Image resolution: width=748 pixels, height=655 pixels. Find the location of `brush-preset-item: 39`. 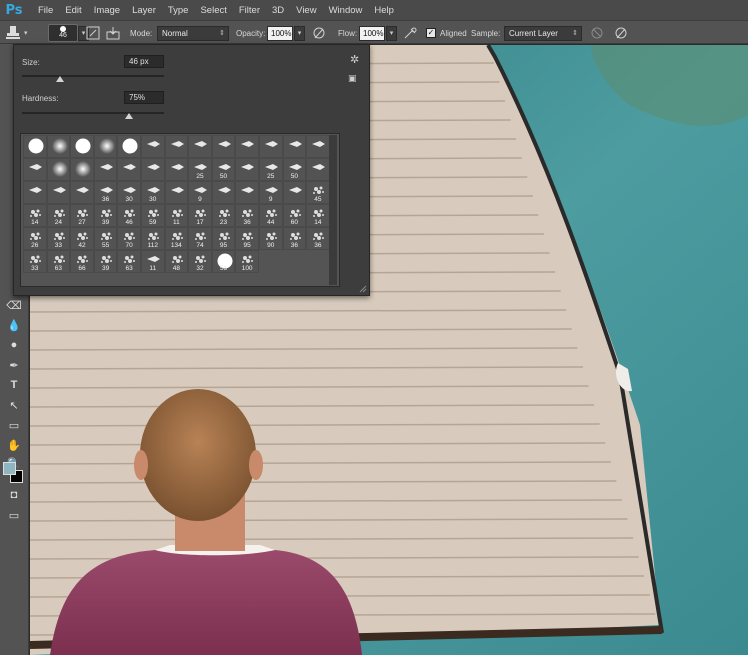

brush-preset-item: 39 is located at coordinates (105, 215).